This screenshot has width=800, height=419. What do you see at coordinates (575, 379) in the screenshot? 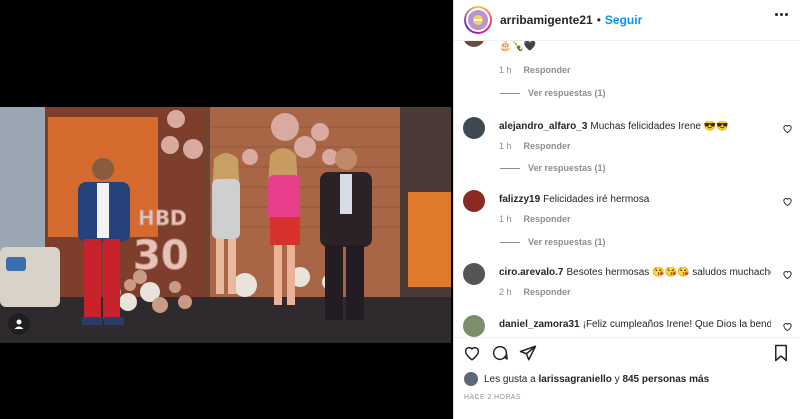
I see `liker-username: larissagraniello` at bounding box center [575, 379].